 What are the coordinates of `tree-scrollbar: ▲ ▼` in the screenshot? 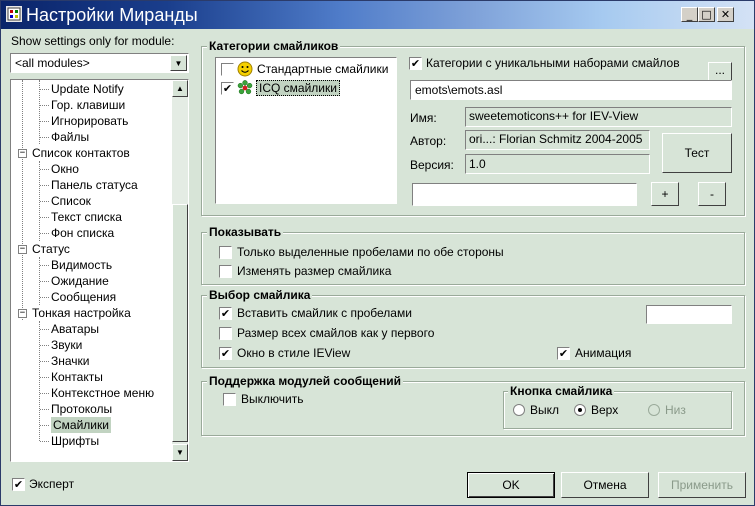 It's located at (180, 270).